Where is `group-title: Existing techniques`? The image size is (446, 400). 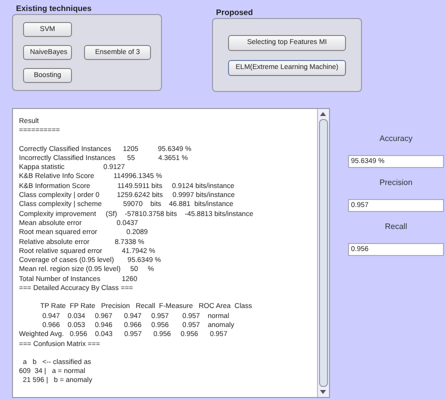 group-title: Existing techniques is located at coordinates (54, 9).